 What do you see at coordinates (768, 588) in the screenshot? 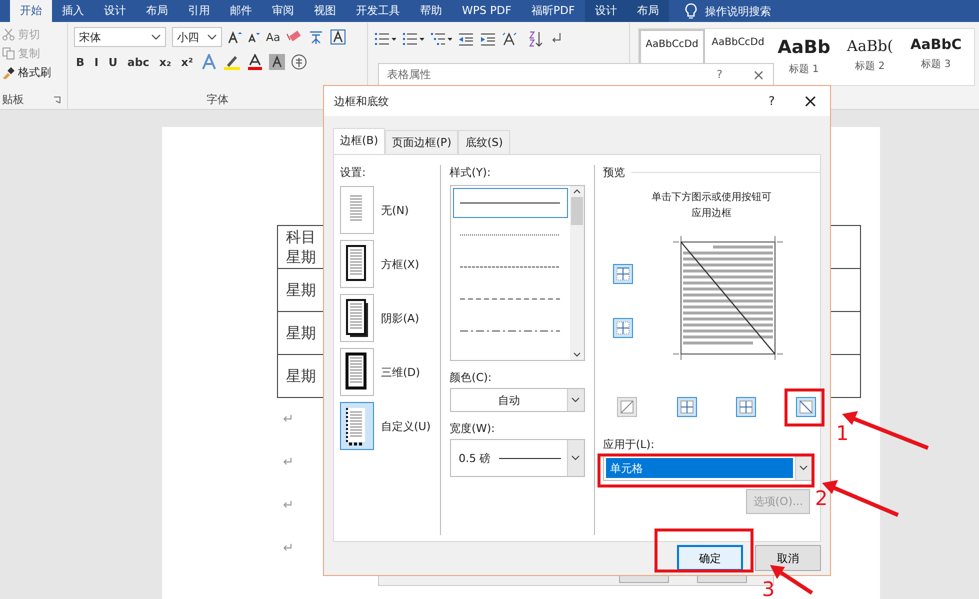
I see `step-number: 3` at bounding box center [768, 588].